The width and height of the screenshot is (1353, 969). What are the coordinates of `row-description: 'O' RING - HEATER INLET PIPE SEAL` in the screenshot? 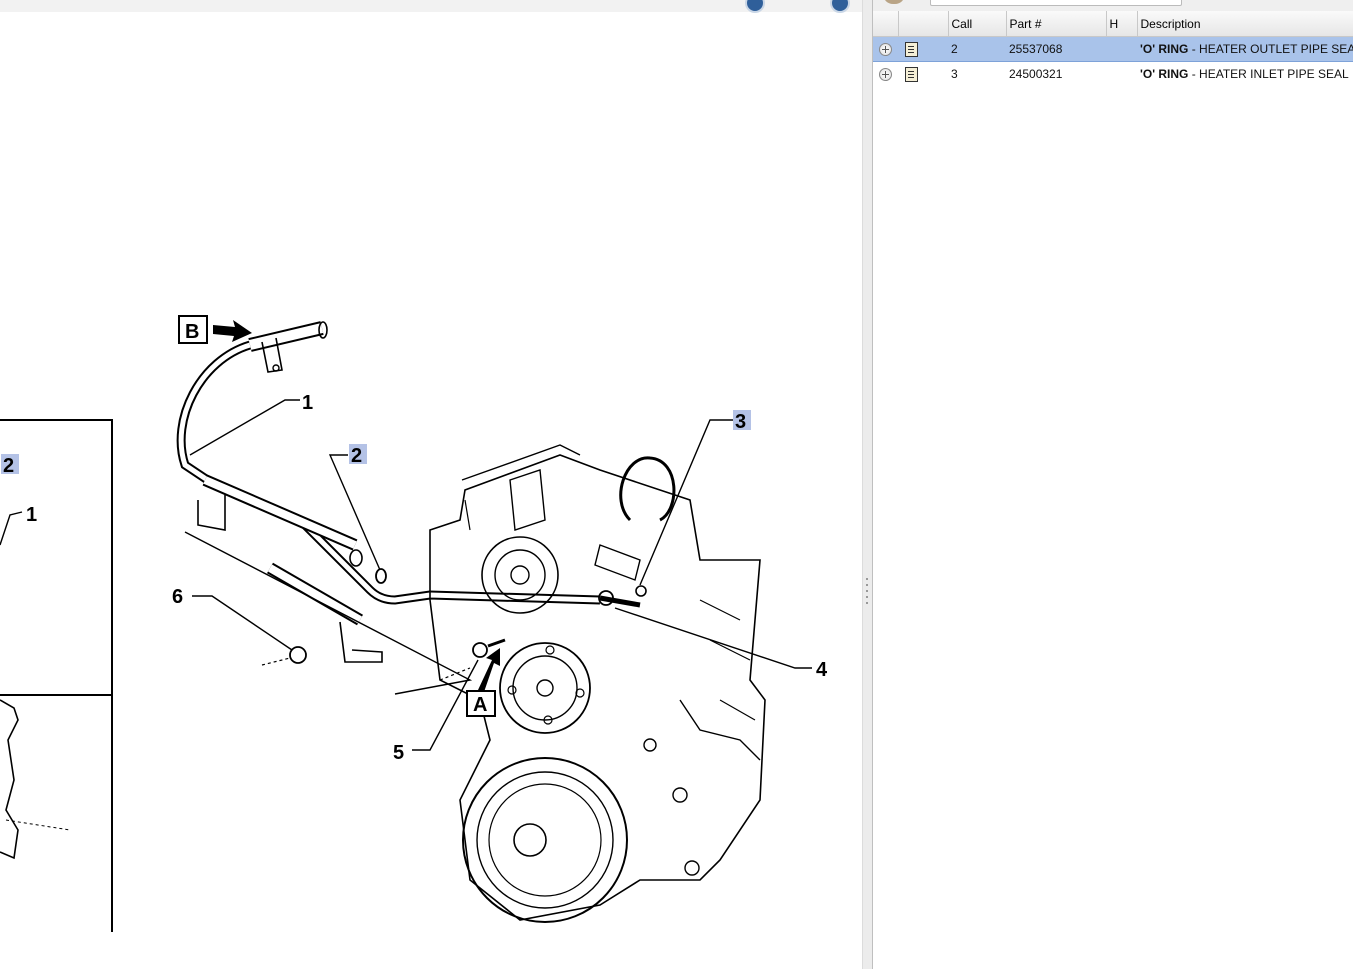 It's located at (1245, 74).